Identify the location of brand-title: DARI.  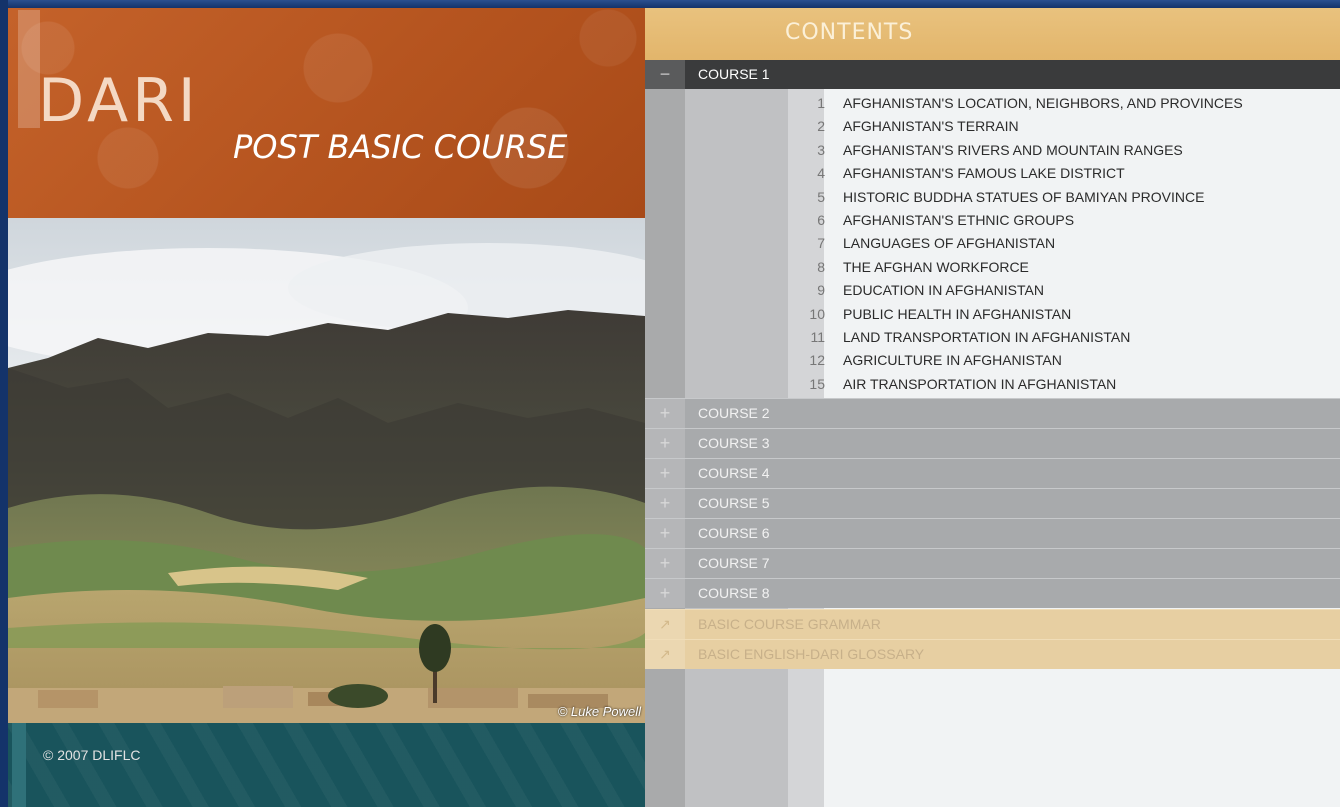
(119, 101).